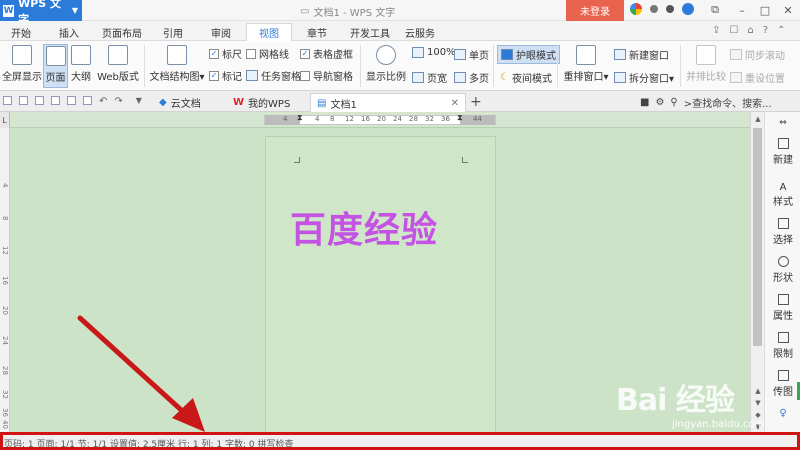 Image resolution: width=800 pixels, height=450 pixels. Describe the element at coordinates (782, 384) in the screenshot. I see `panel-upload-image-button: 传图` at that location.